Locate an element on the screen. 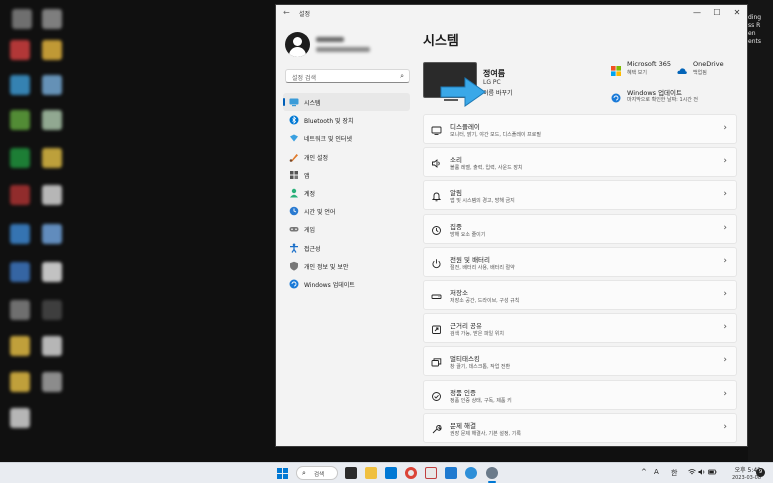  start-button-windows-icon is located at coordinates (282, 473).